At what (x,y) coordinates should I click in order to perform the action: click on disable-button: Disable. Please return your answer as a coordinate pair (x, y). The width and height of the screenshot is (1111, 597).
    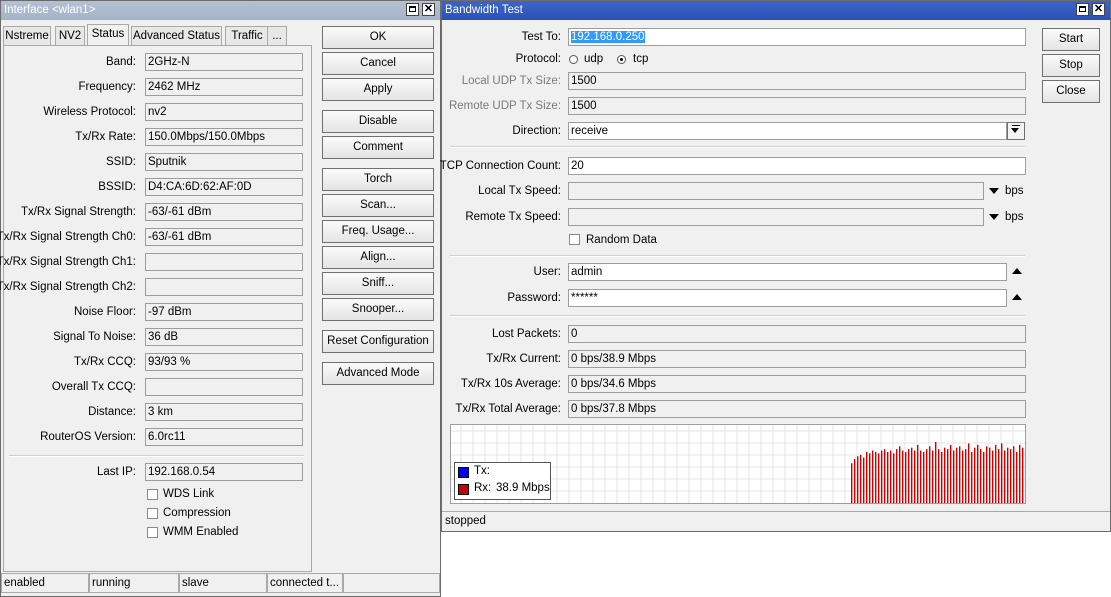
    Looking at the image, I should click on (378, 121).